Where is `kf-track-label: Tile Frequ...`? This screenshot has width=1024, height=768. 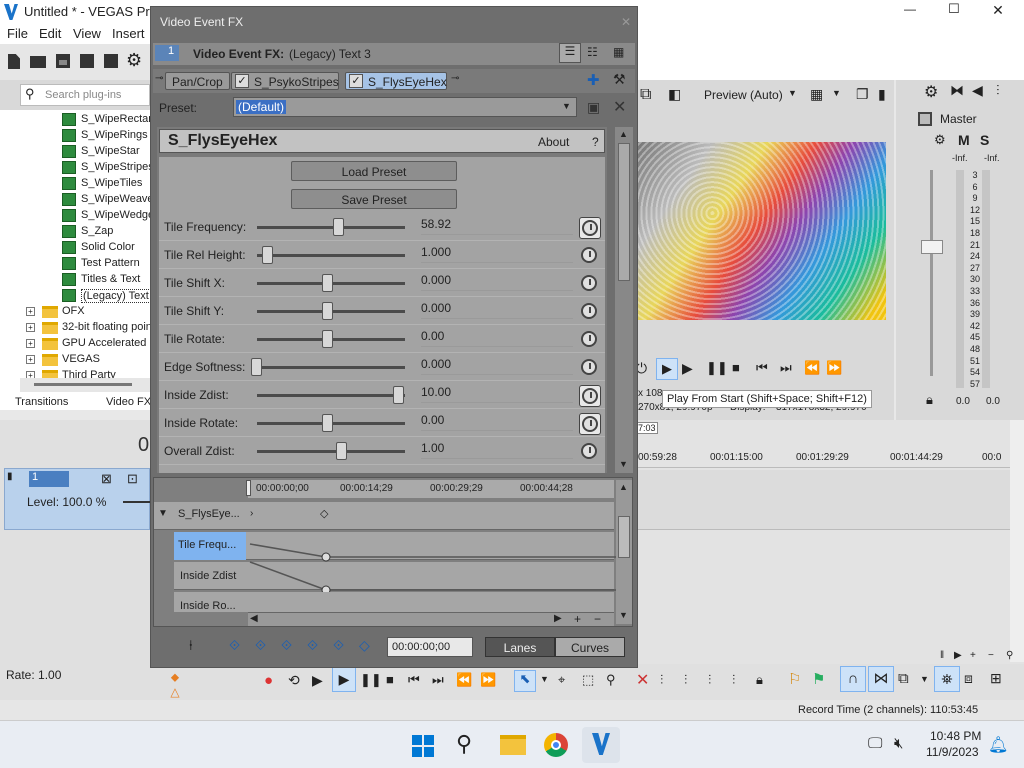
kf-track-label: Tile Frequ... is located at coordinates (210, 546).